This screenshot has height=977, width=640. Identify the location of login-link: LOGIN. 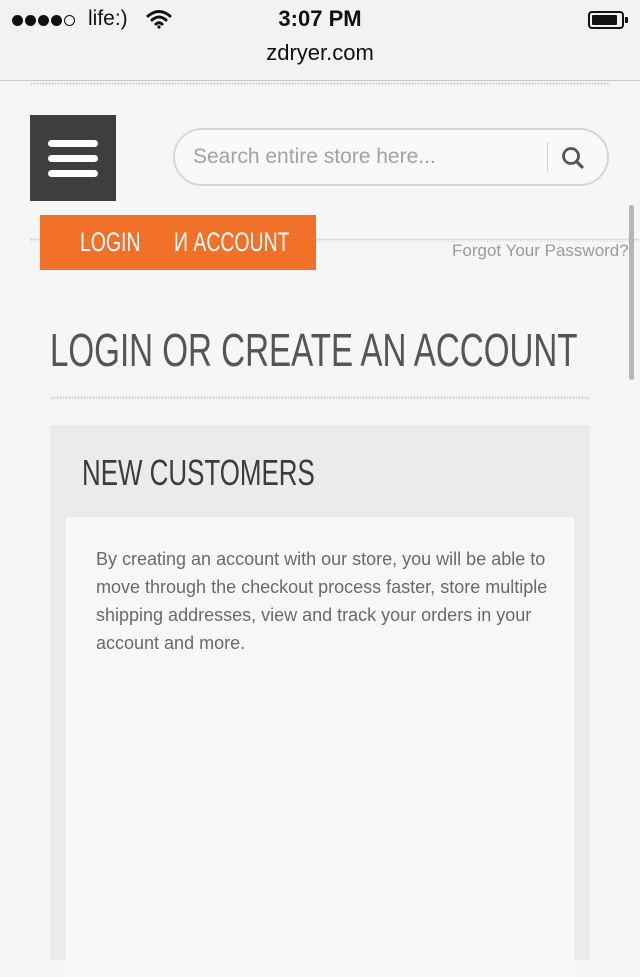
(110, 242).